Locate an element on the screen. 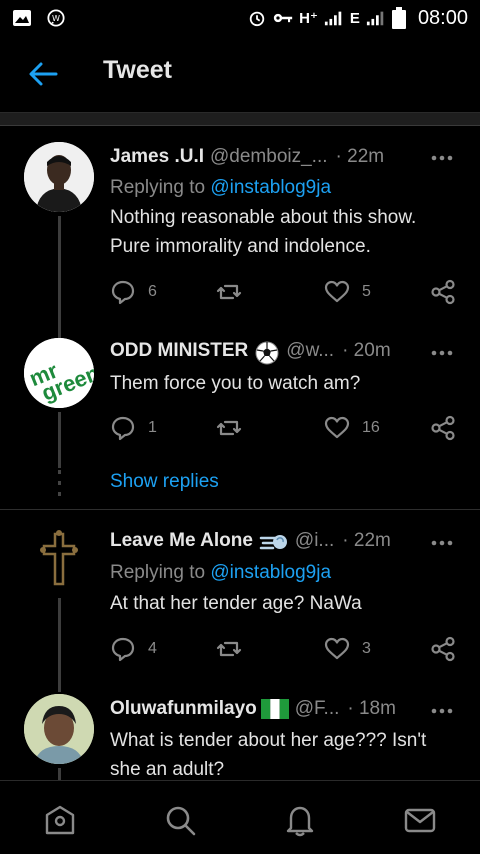  avatar: mr green is located at coordinates (59, 373).